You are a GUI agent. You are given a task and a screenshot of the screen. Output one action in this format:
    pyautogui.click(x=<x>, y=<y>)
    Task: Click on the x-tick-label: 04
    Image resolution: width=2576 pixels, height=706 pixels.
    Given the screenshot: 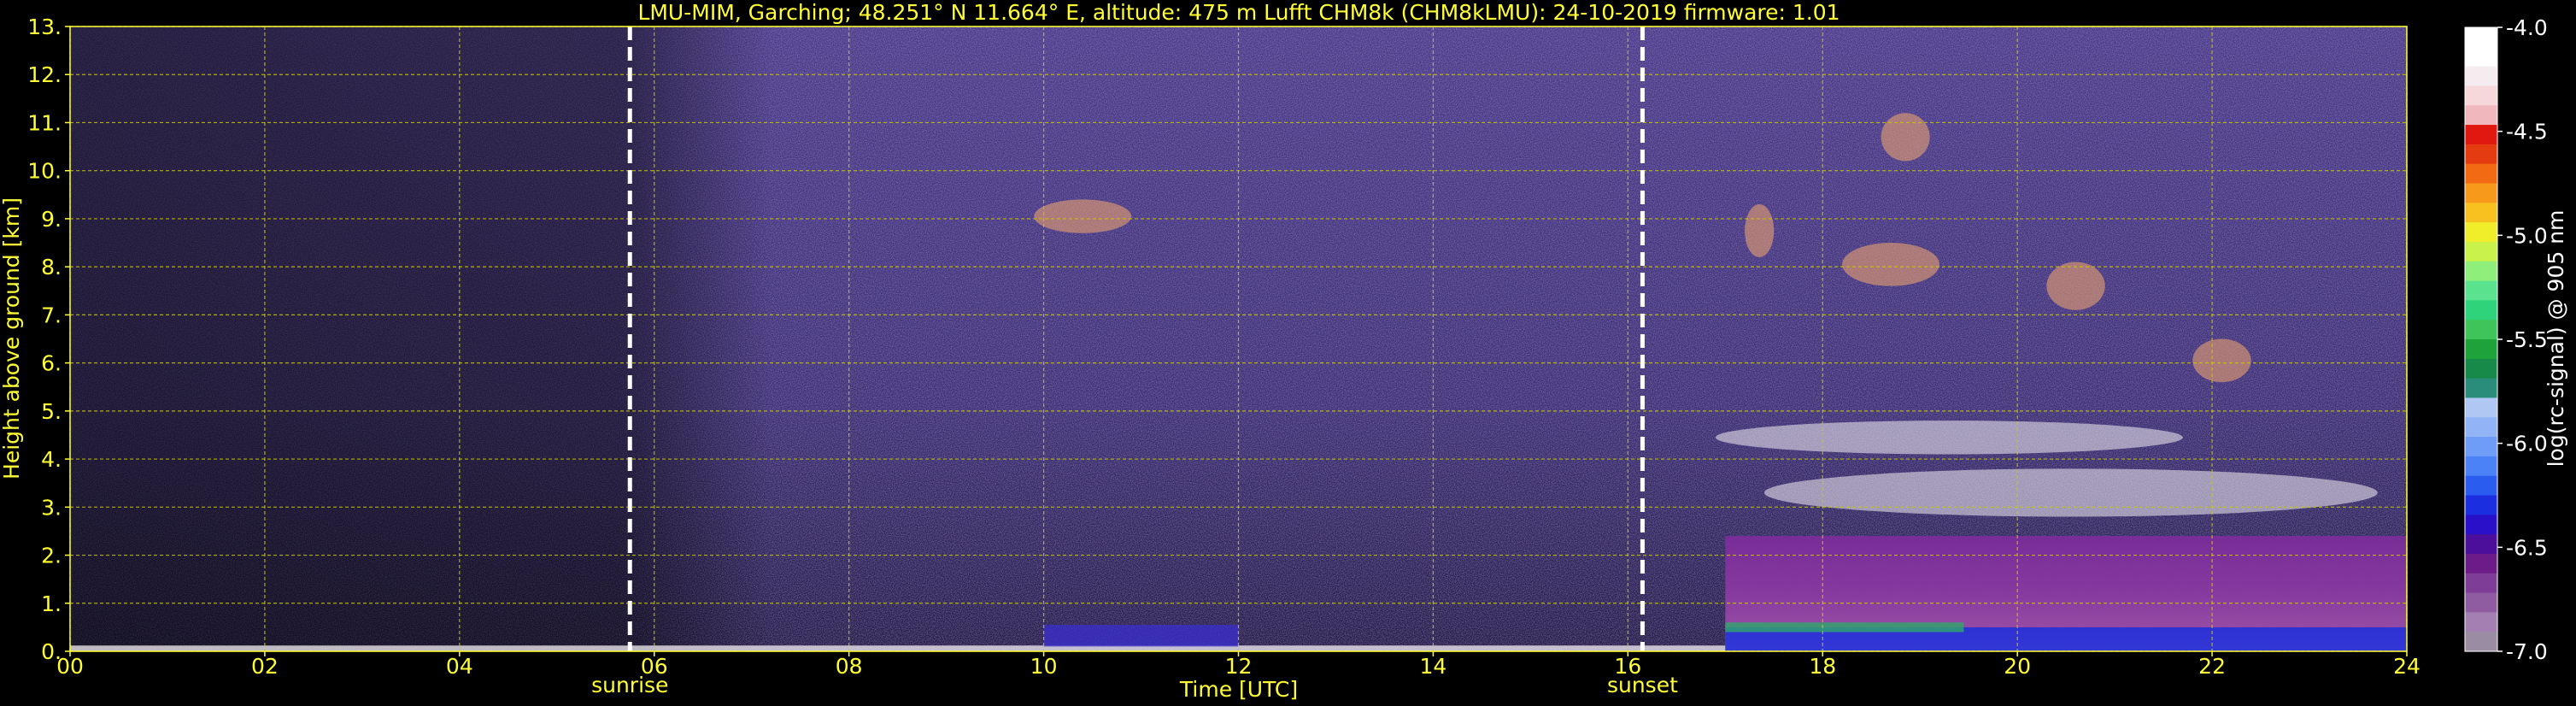 What is the action you would take?
    pyautogui.click(x=459, y=666)
    